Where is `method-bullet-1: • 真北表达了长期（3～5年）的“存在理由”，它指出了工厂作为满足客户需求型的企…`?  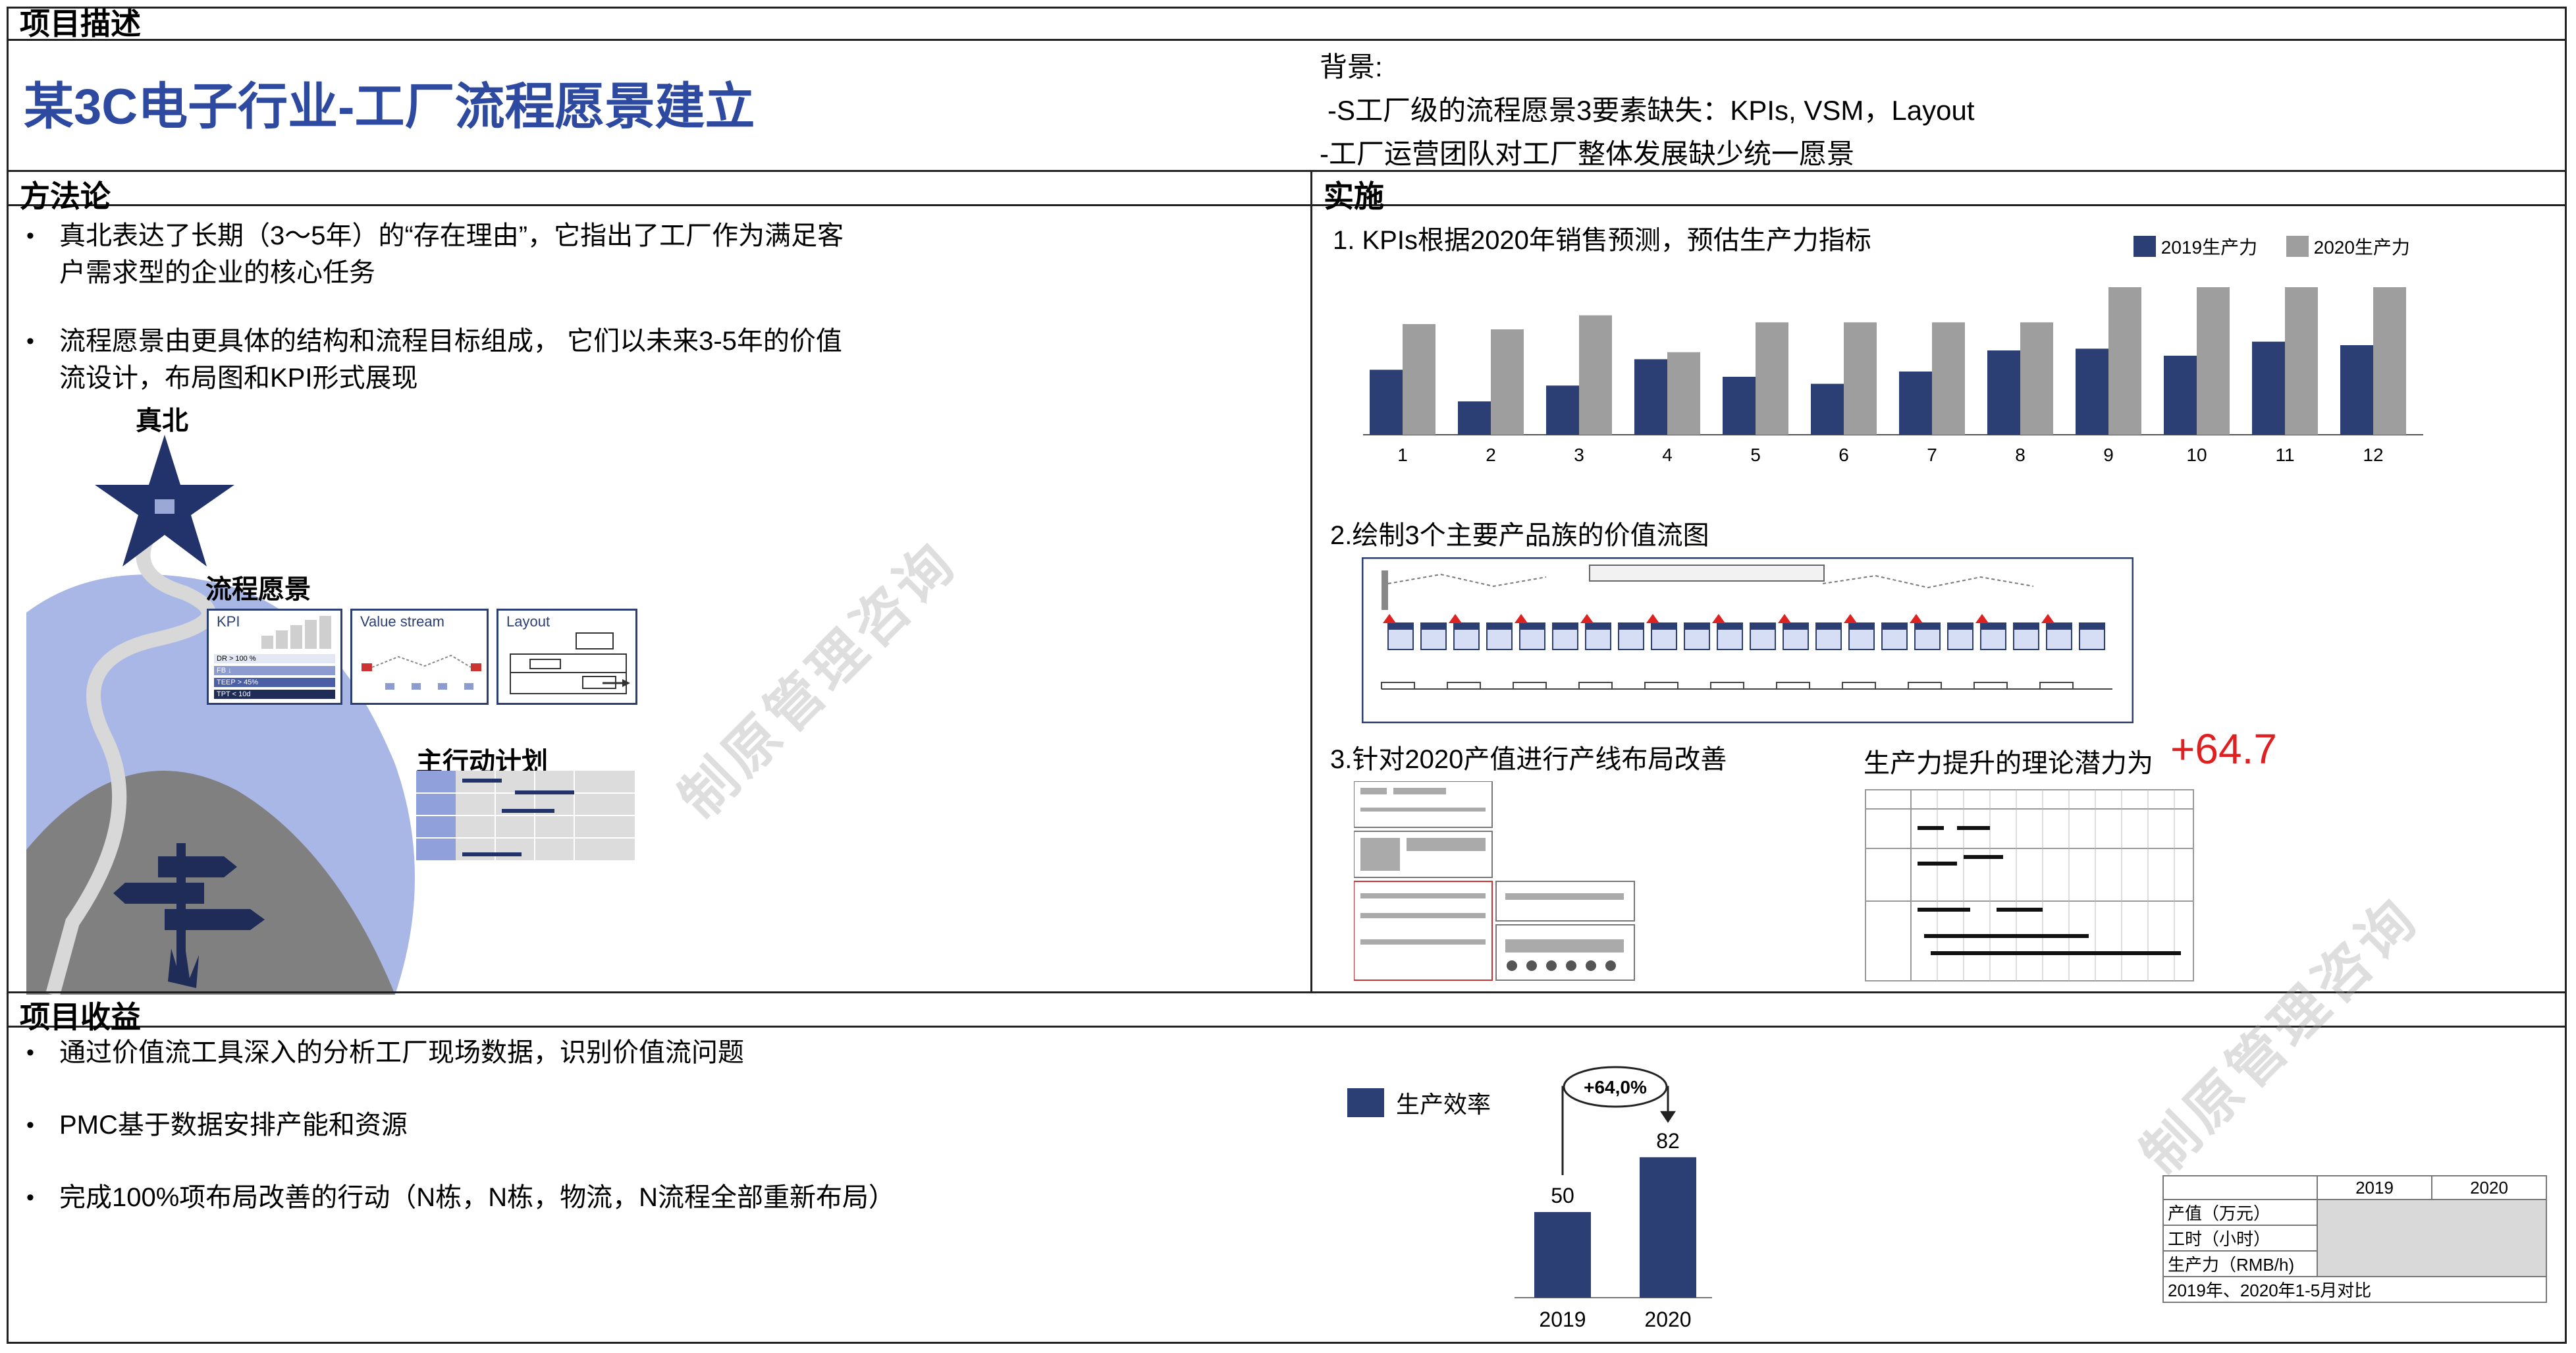 method-bullet-1: • 真北表达了长期（3～5年）的“存在理由”，它指出了工厂作为满足客户需求型的企… is located at coordinates (444, 254).